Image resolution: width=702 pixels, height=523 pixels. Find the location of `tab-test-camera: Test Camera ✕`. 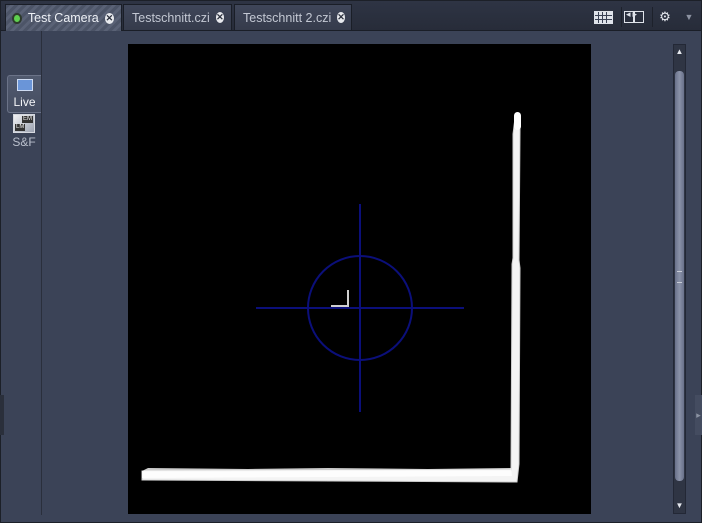

tab-test-camera: Test Camera ✕ is located at coordinates (63, 17).